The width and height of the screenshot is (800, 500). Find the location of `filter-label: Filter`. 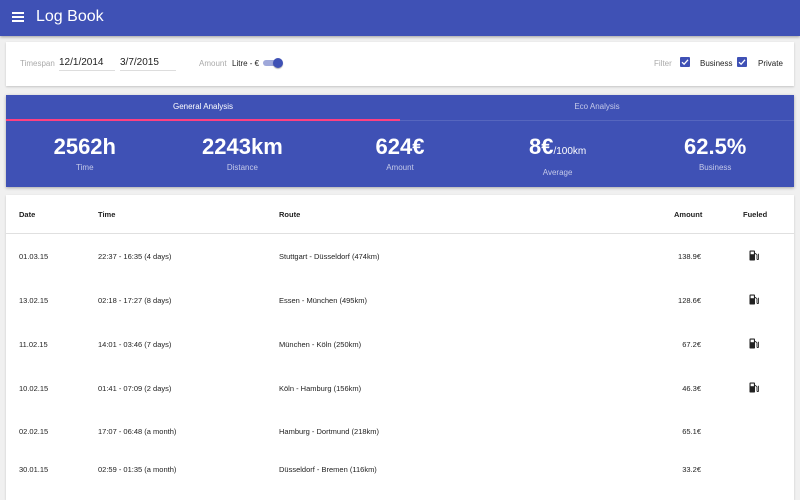

filter-label: Filter is located at coordinates (663, 63).